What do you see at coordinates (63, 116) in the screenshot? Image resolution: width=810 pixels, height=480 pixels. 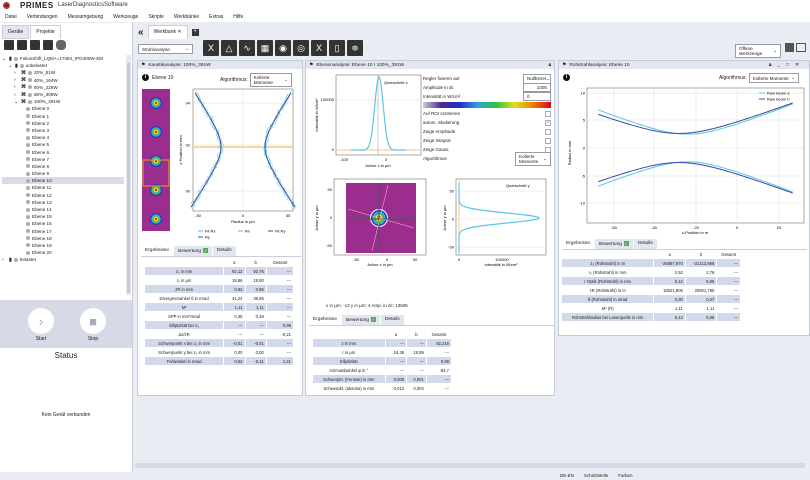 I see `tree-item: Ebene 1` at bounding box center [63, 116].